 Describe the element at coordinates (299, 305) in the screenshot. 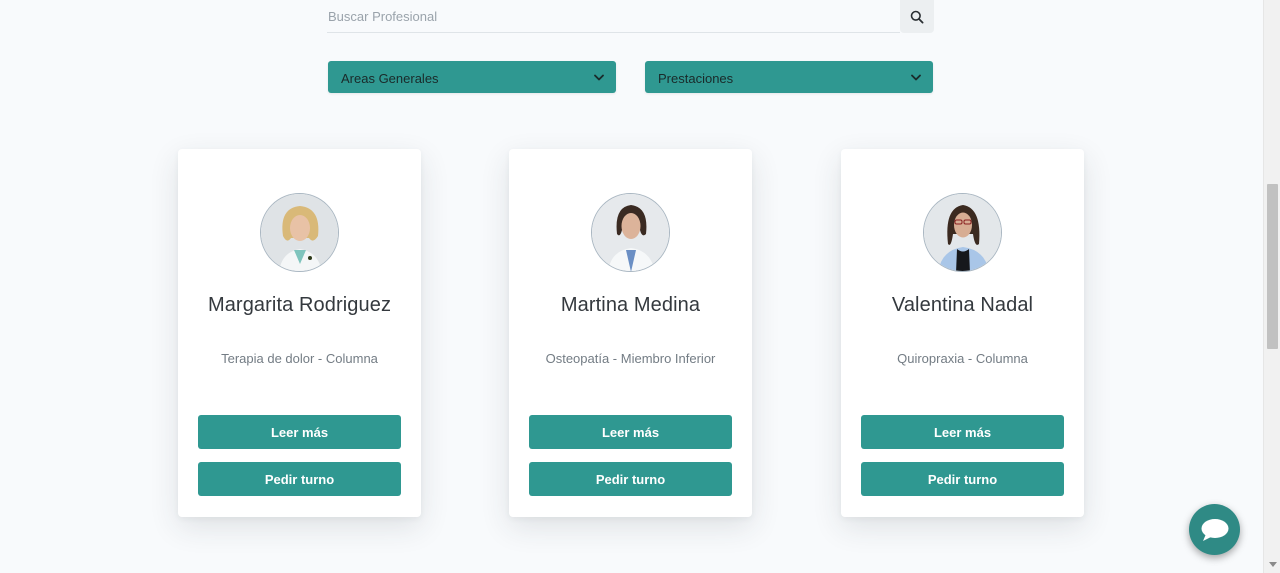

I see `professional-name: Margarita Rodriguez` at that location.